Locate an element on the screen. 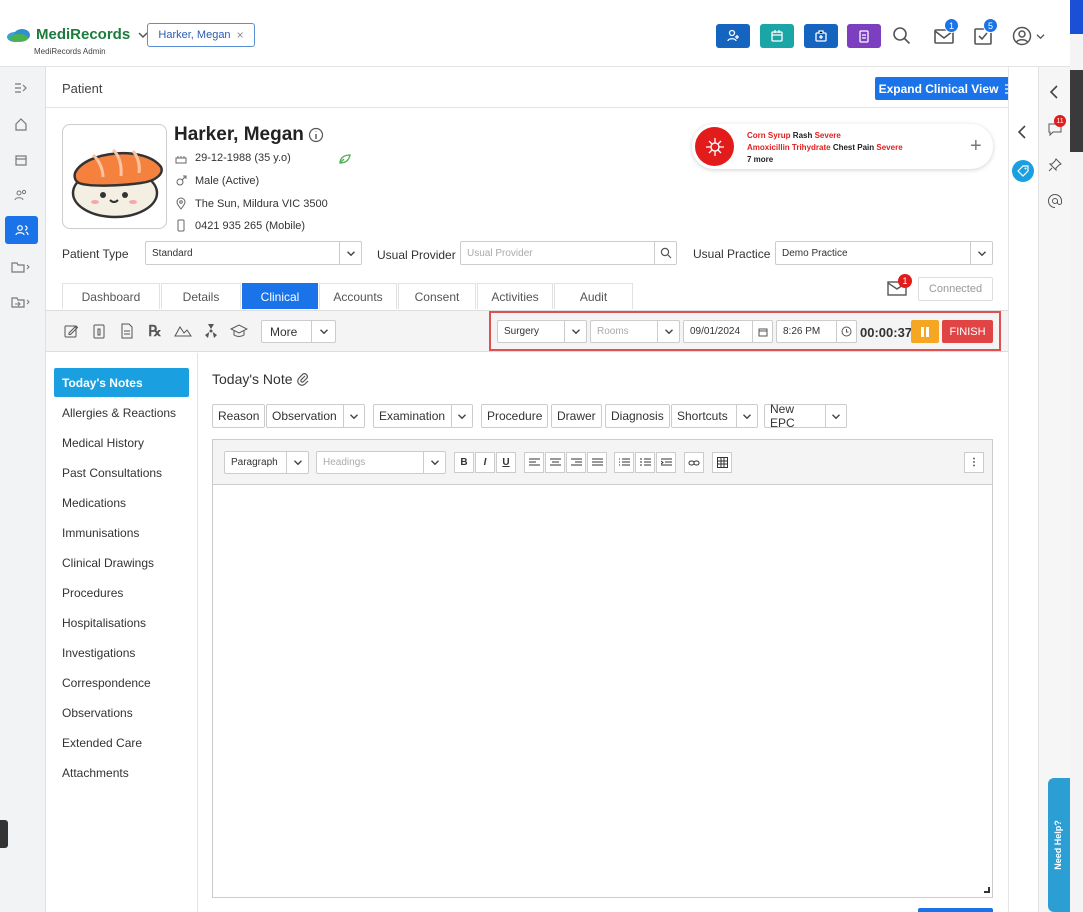  align-justify-icon is located at coordinates (597, 462).